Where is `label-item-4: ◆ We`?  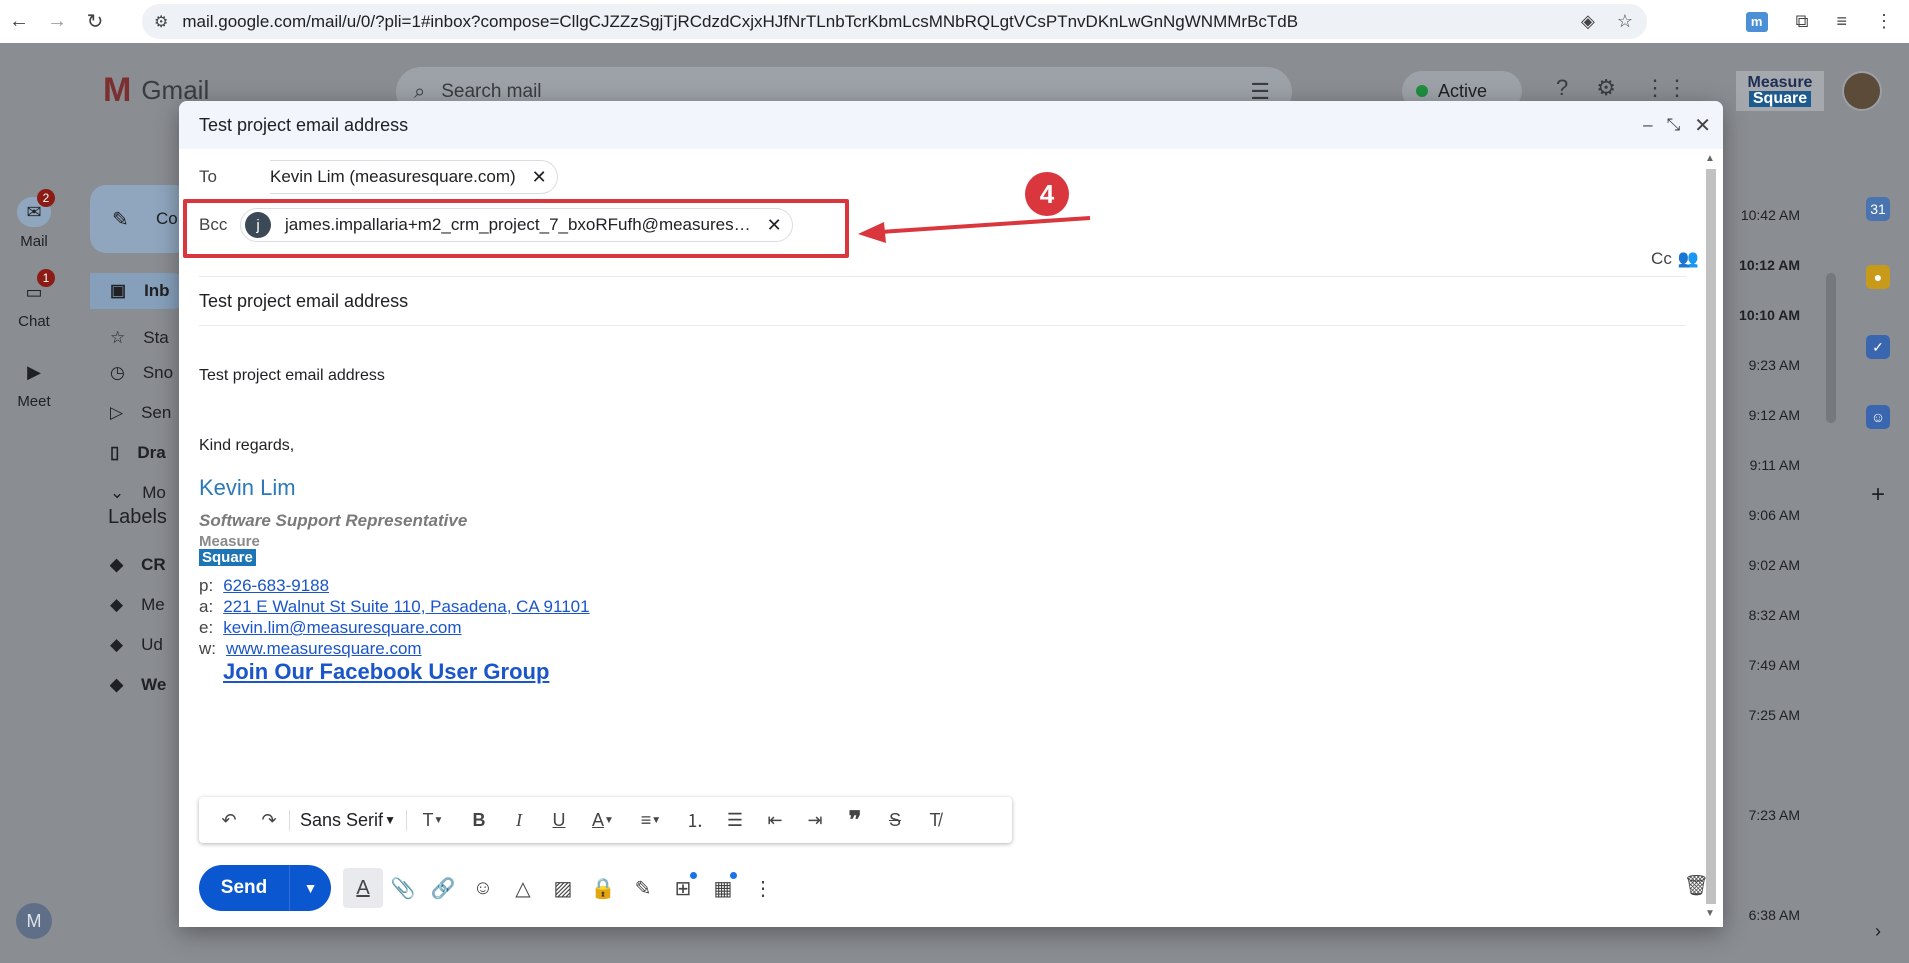 label-item-4: ◆ We is located at coordinates (150, 685).